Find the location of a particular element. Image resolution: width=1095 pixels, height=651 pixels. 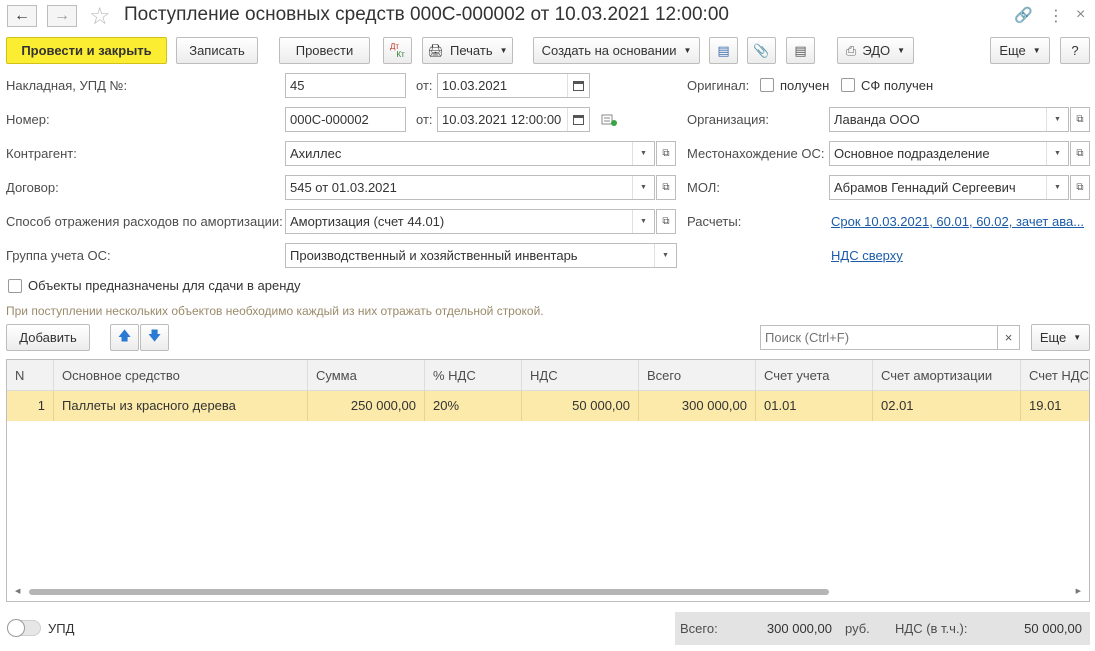

document-icon: ▤ is located at coordinates (800, 50).